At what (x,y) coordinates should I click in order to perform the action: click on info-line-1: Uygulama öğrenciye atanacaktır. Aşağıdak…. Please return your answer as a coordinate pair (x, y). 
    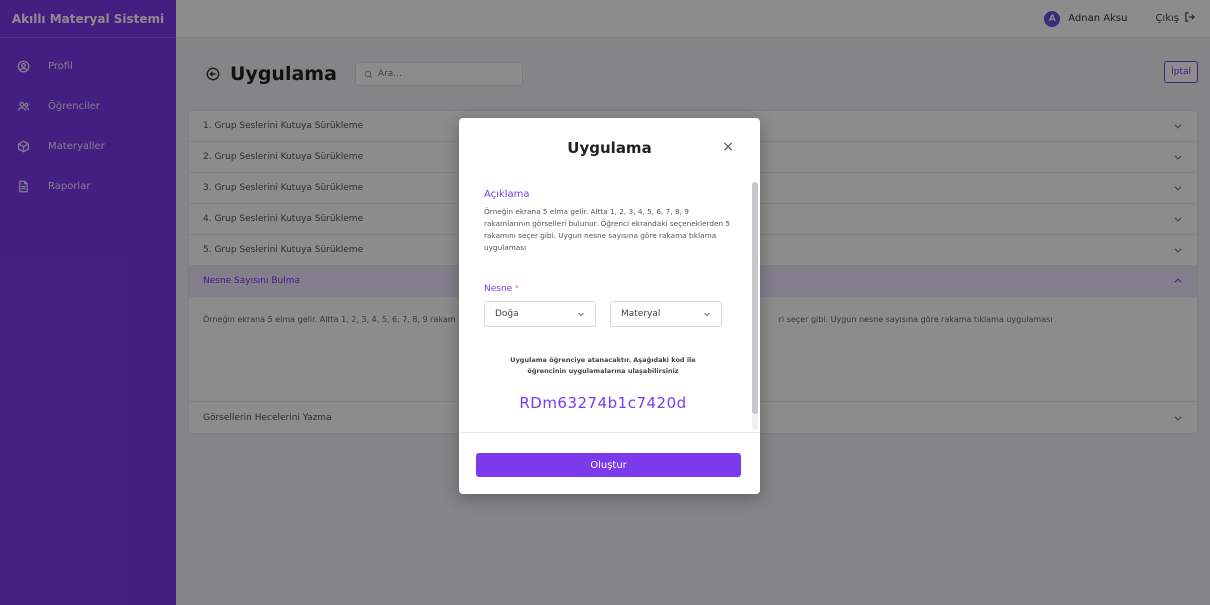
    Looking at the image, I should click on (603, 360).